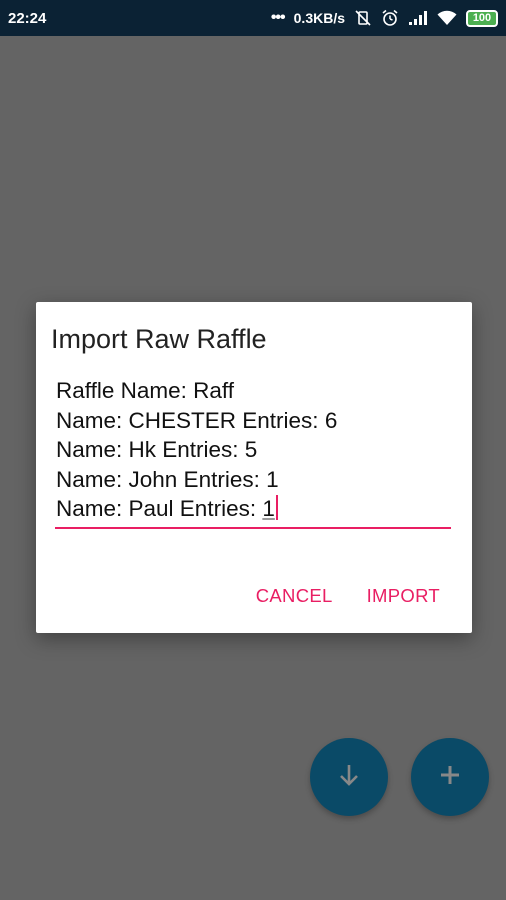  I want to click on text-cursor, so click(276, 507).